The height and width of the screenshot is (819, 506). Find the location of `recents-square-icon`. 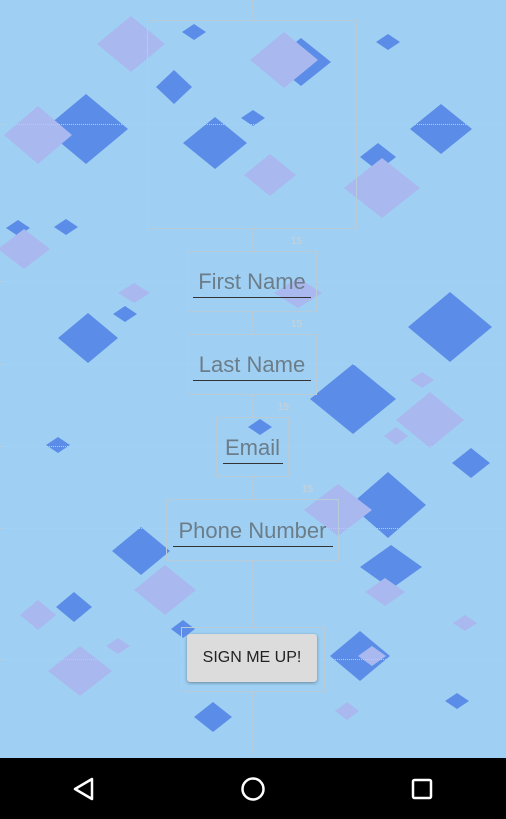

recents-square-icon is located at coordinates (421, 788).